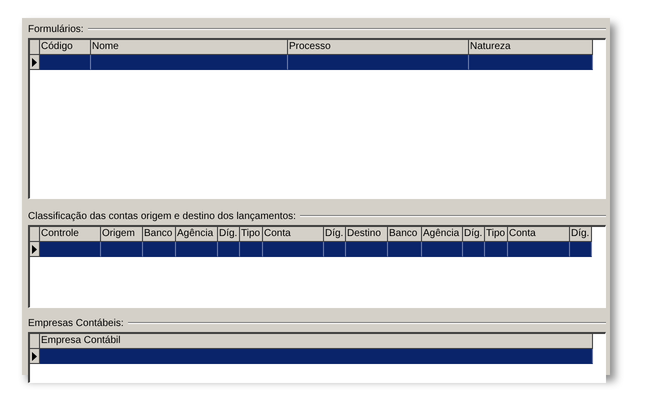 The height and width of the screenshot is (417, 652). I want to click on column-header: Código, so click(65, 47).